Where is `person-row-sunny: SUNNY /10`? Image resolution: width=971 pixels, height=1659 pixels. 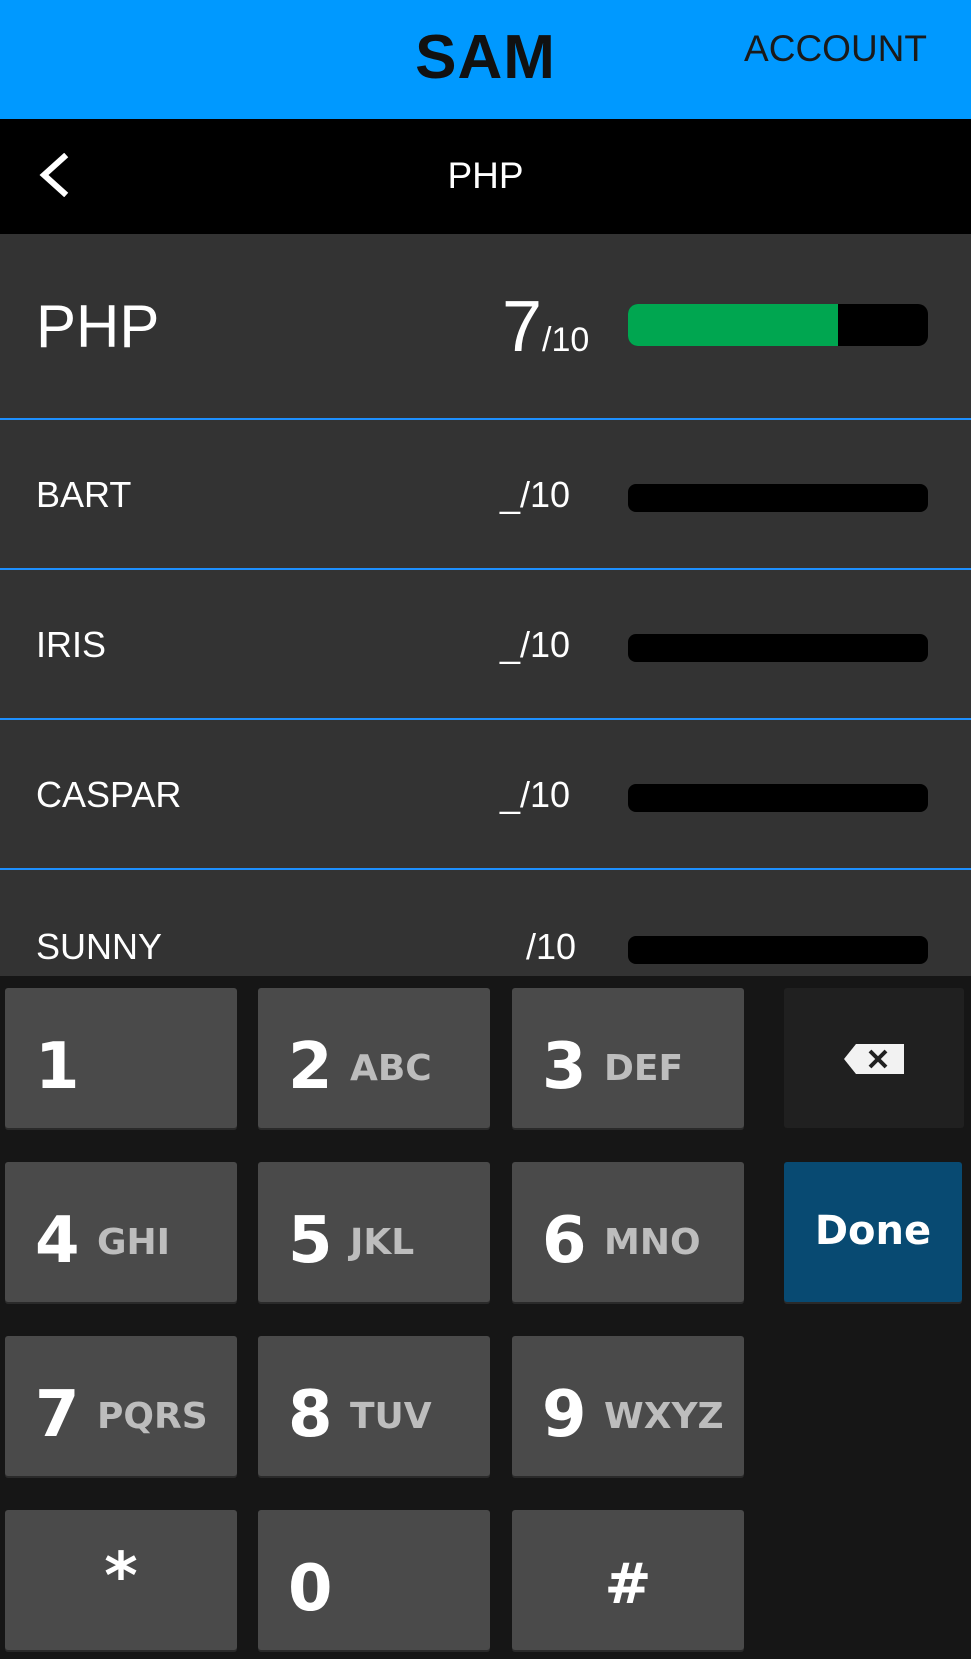 person-row-sunny: SUNNY /10 is located at coordinates (485, 923).